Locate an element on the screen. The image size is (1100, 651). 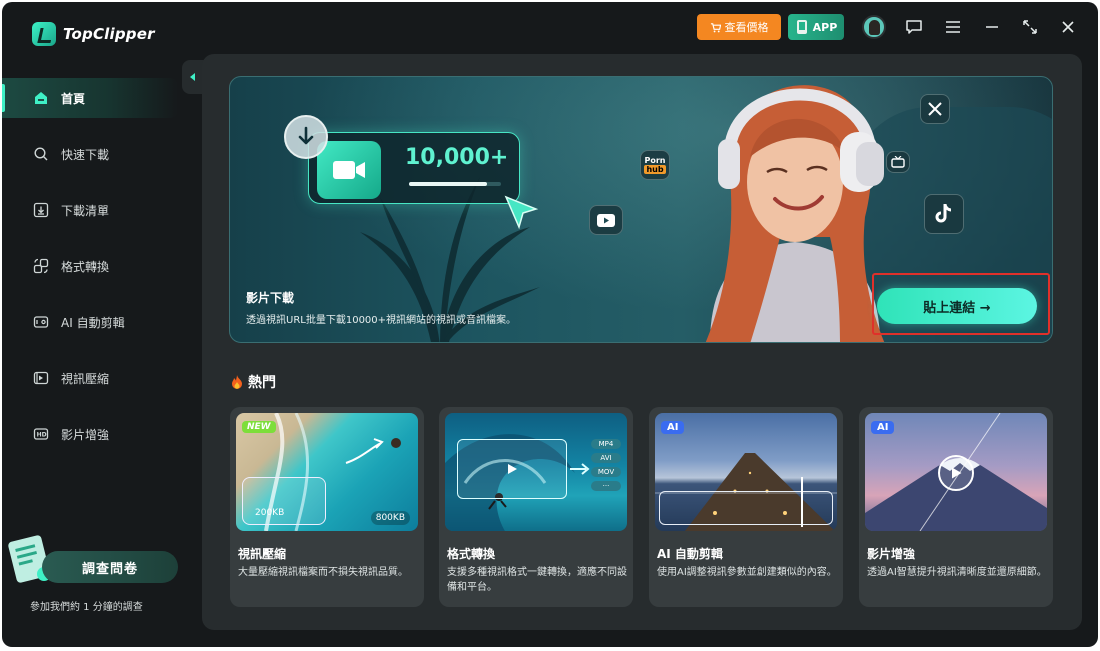
play-button-overlay is located at coordinates (956, 473).